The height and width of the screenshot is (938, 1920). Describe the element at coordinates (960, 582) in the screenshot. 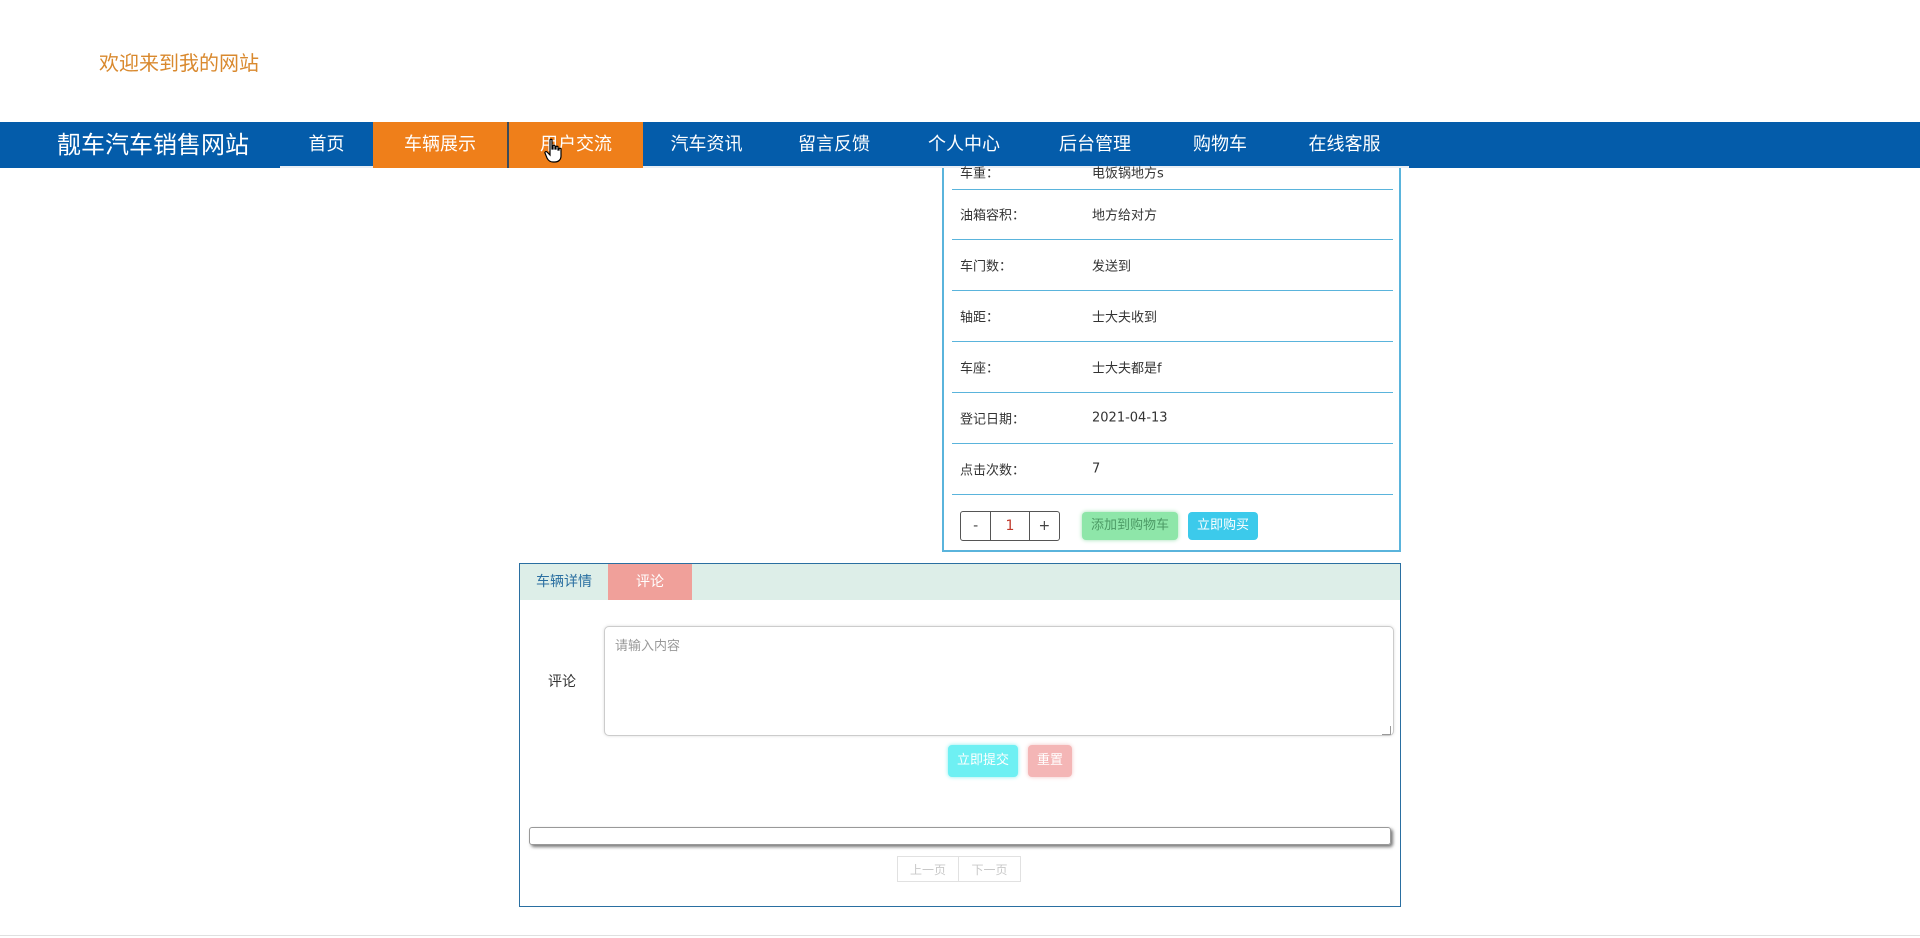

I see `tab-bar: 车辆详情 评论` at that location.